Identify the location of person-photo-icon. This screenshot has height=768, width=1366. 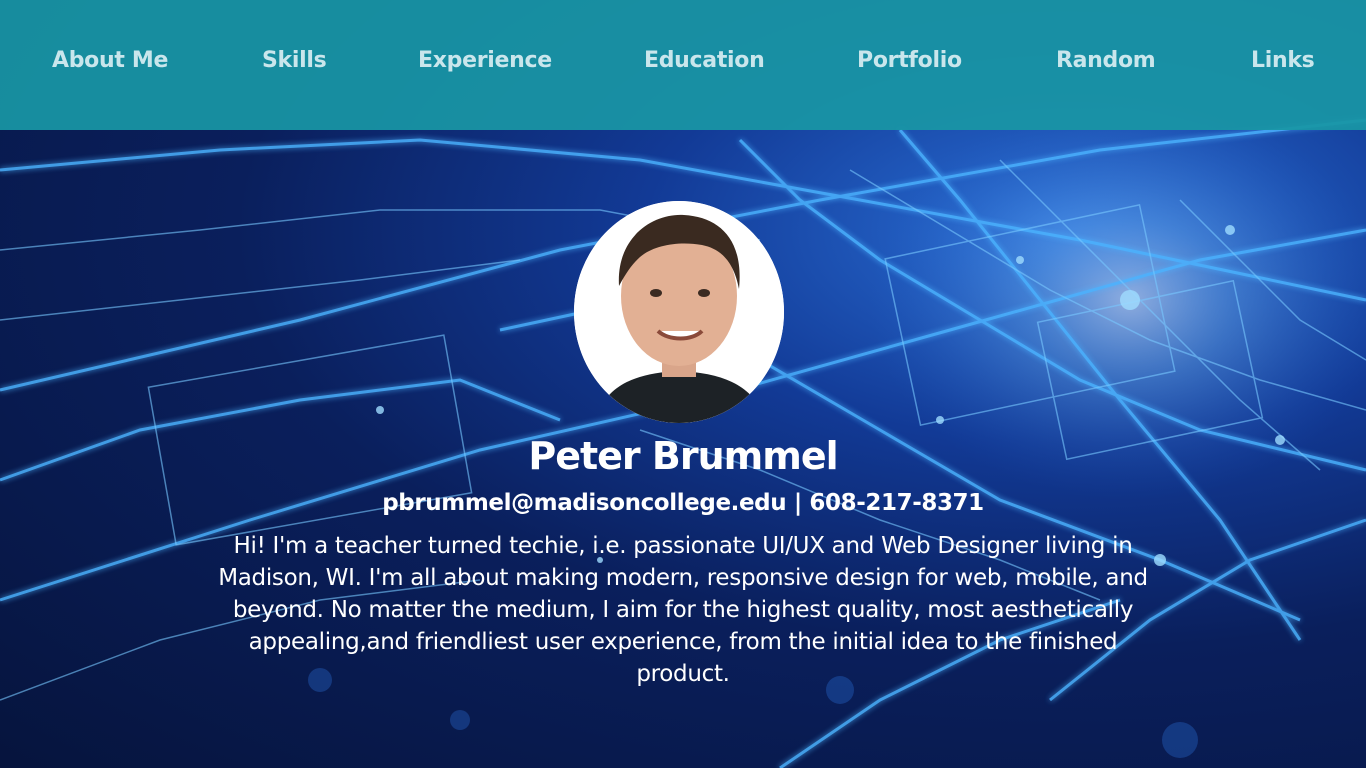
(679, 312).